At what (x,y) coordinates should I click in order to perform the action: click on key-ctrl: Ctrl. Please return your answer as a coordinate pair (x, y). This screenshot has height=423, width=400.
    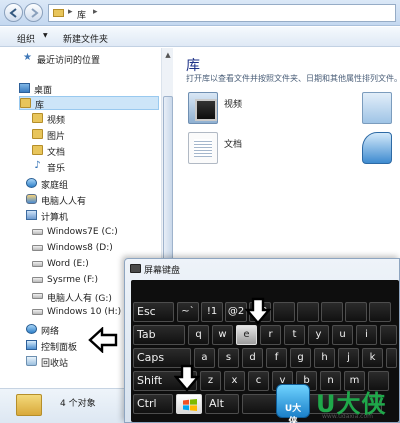
    Looking at the image, I should click on (153, 404).